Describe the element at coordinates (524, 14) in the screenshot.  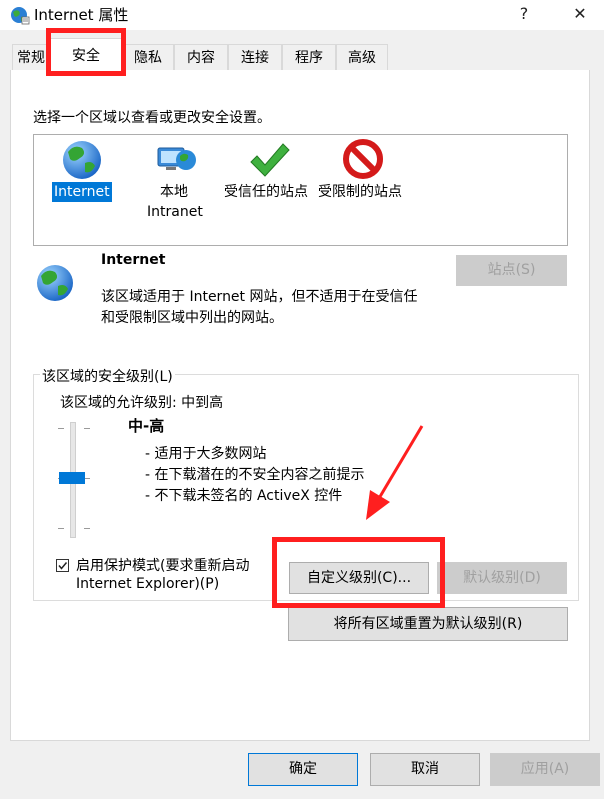
I see `help-button: ?` at that location.